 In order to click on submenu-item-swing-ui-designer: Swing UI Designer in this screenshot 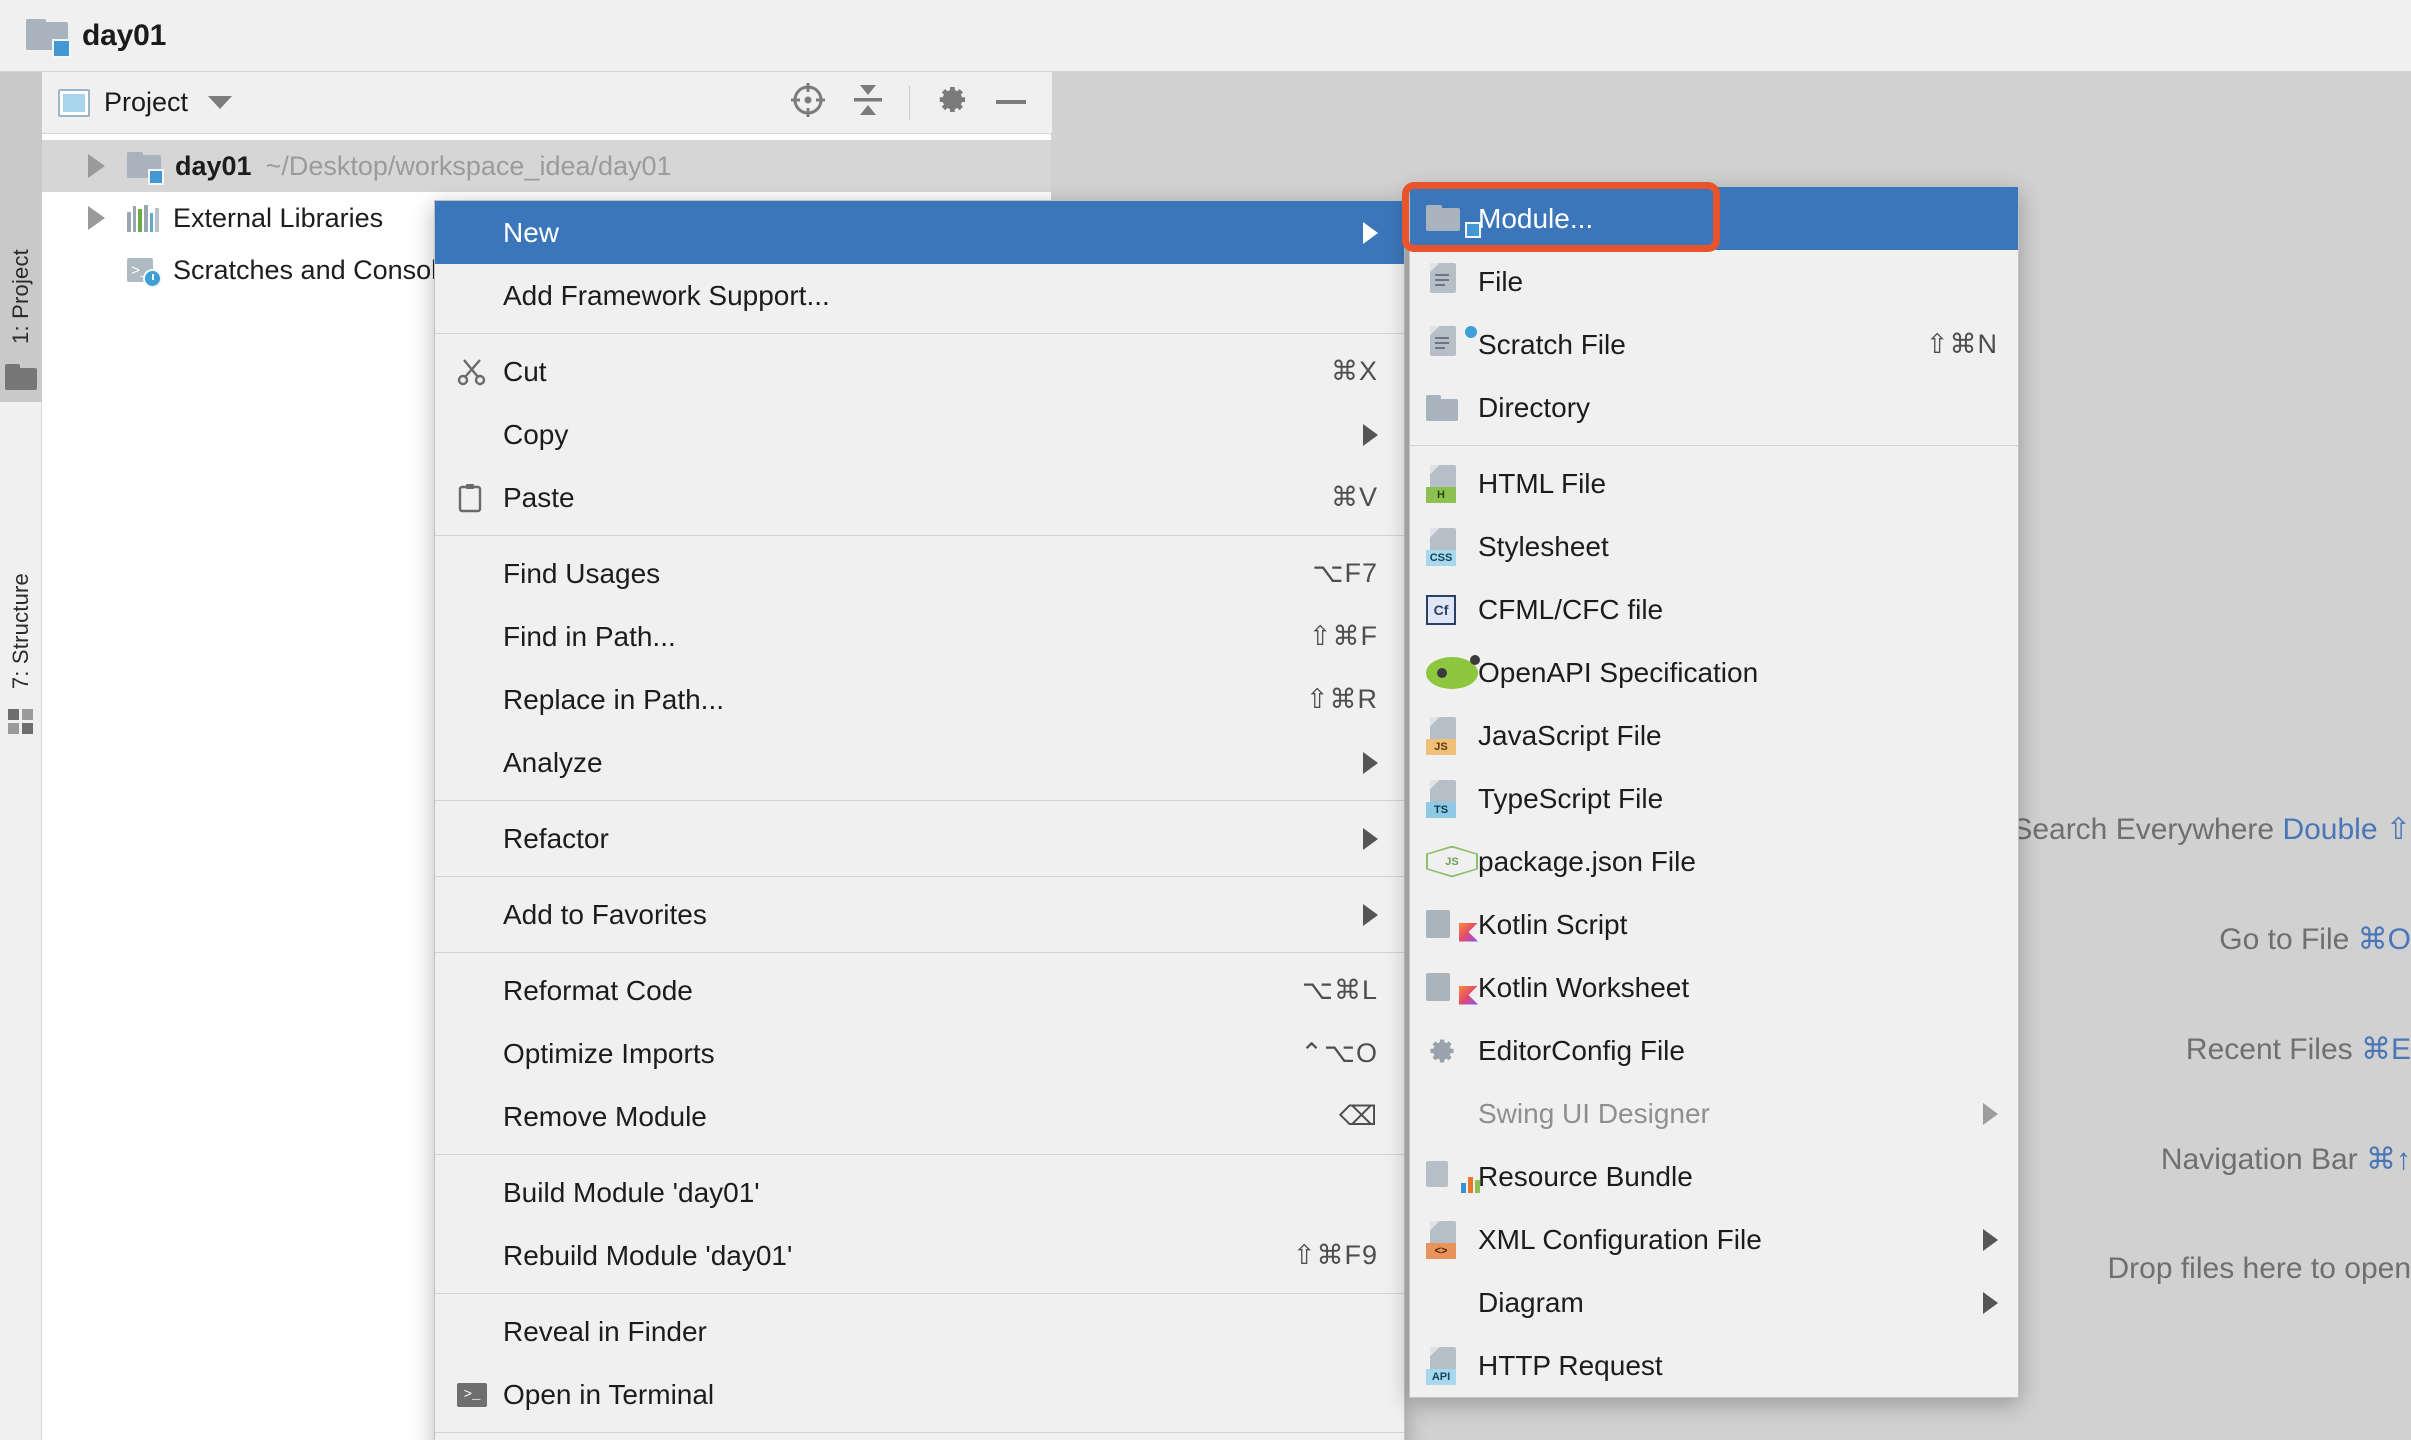, I will do `click(1714, 1113)`.